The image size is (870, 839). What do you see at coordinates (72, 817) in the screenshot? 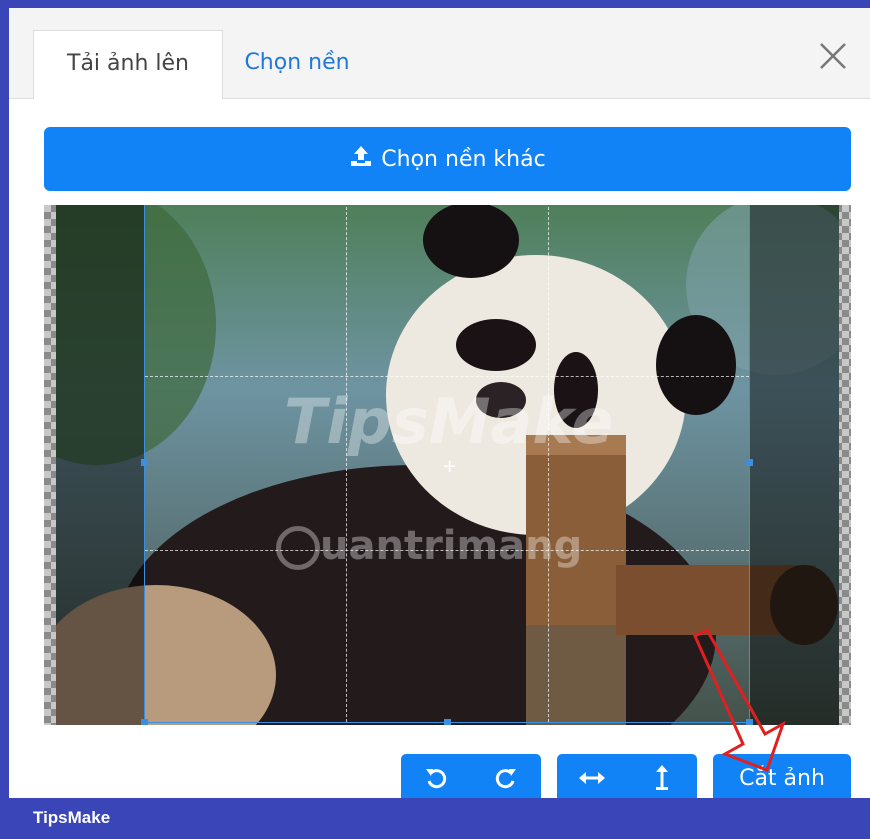
I see `footer-brand: TipsMake` at bounding box center [72, 817].